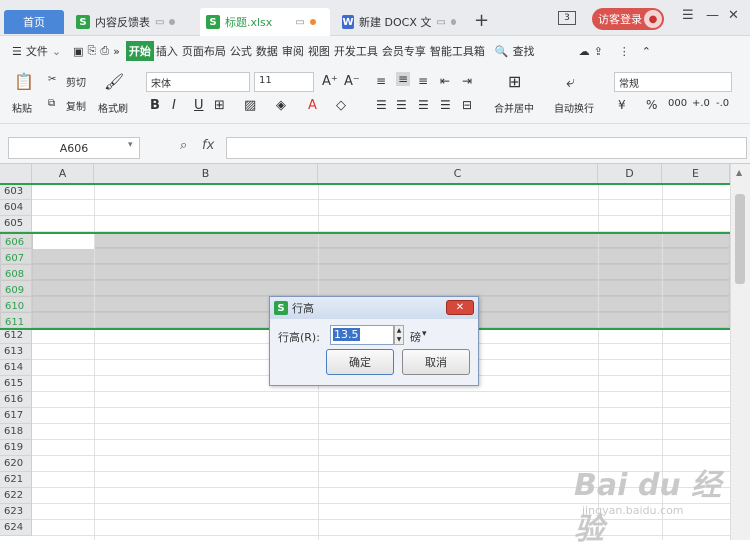  I want to click on col-header-a: A, so click(63, 174).